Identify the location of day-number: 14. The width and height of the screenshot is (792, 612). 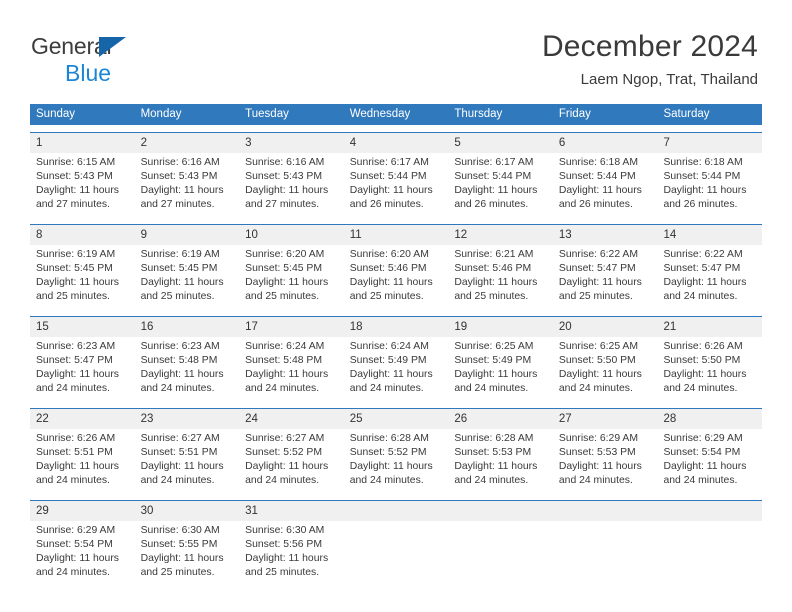
(709, 235).